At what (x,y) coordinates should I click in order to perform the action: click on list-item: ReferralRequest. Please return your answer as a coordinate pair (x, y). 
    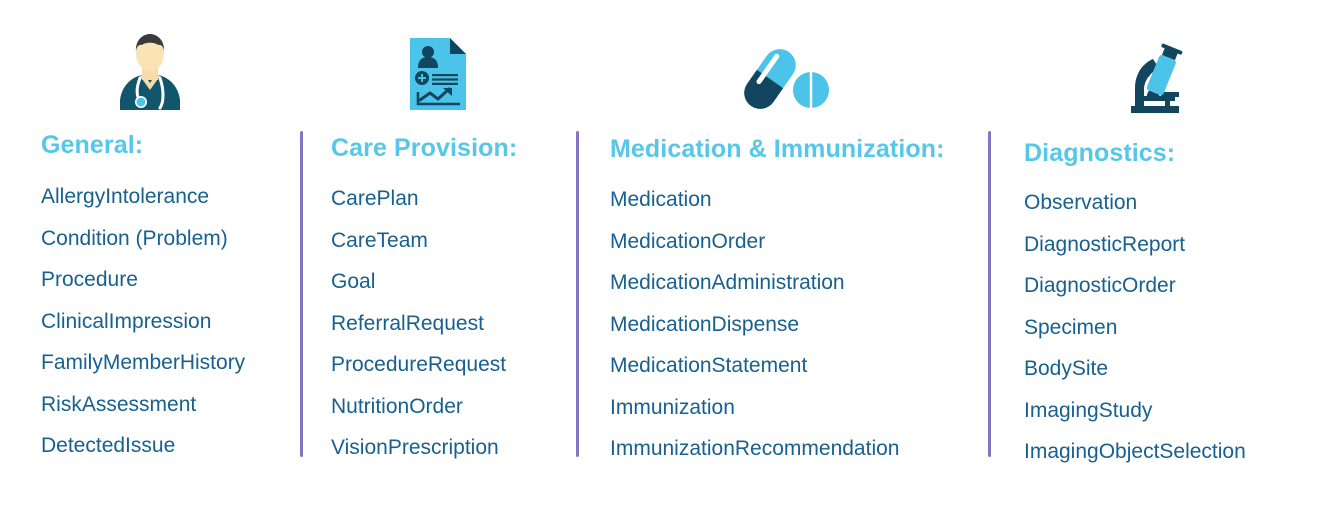
    Looking at the image, I should click on (418, 324).